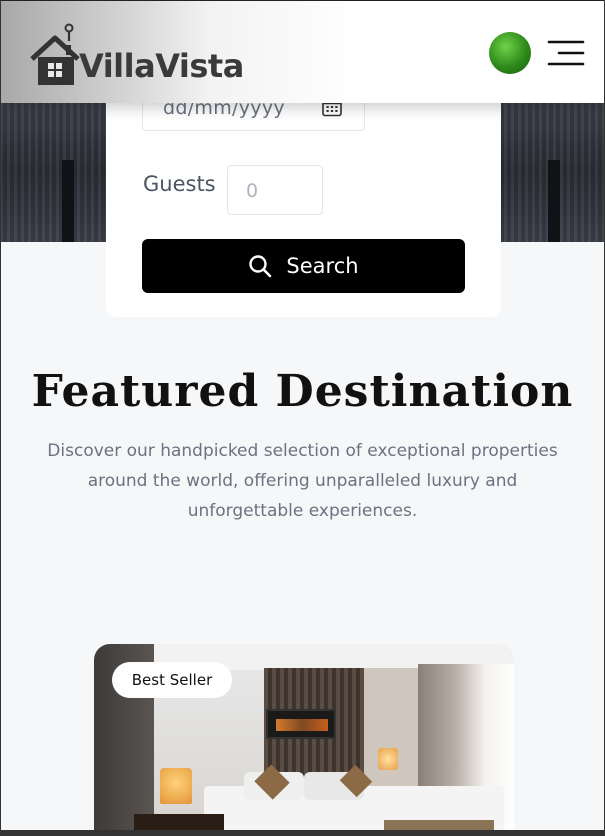 The width and height of the screenshot is (605, 836). What do you see at coordinates (302, 391) in the screenshot?
I see `featured-title: Featured Destination` at bounding box center [302, 391].